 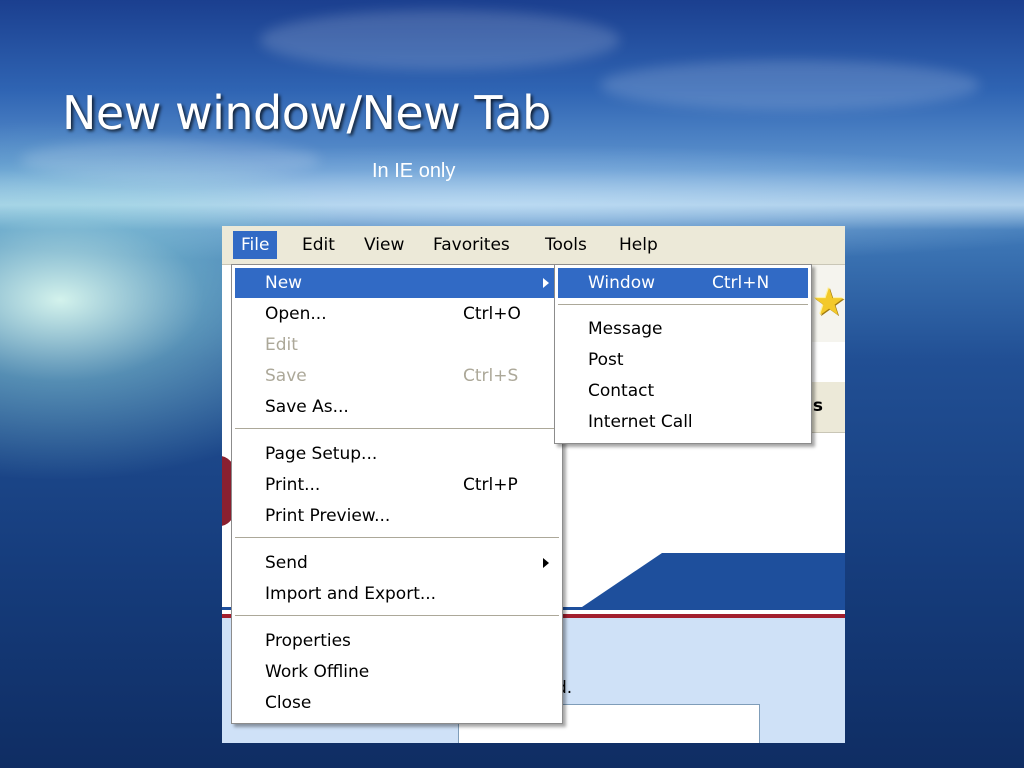 What do you see at coordinates (817, 406) in the screenshot?
I see `links-bar-partial-text: s` at bounding box center [817, 406].